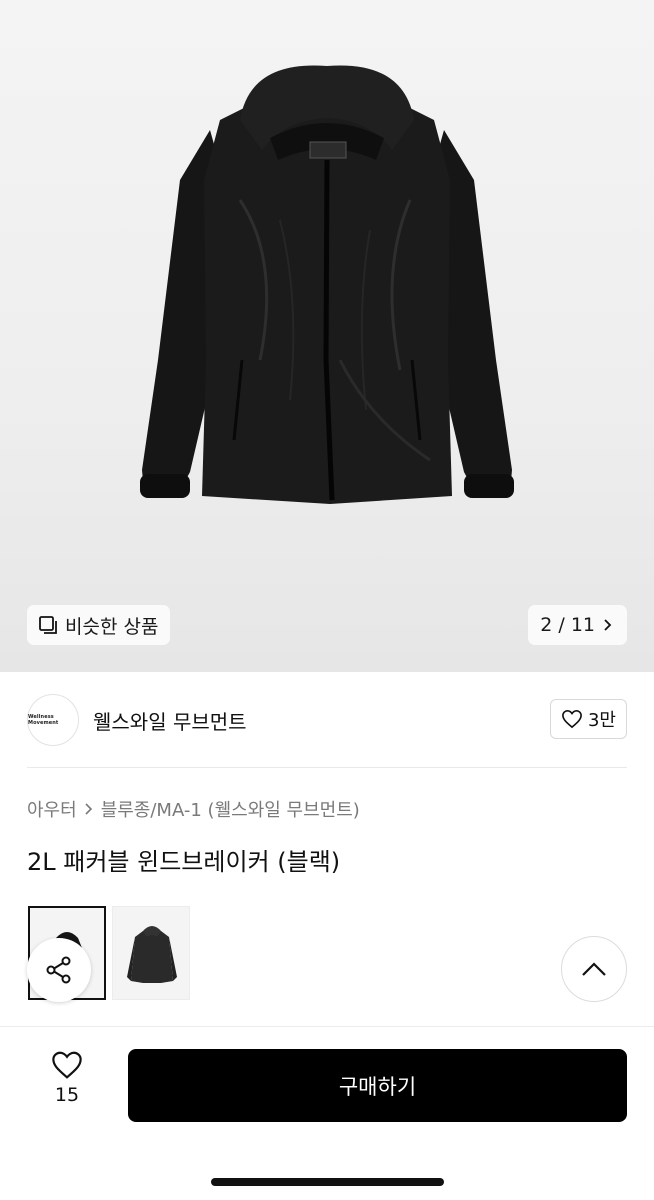 The width and height of the screenshot is (654, 1200). I want to click on chevron-up-icon, so click(594, 969).